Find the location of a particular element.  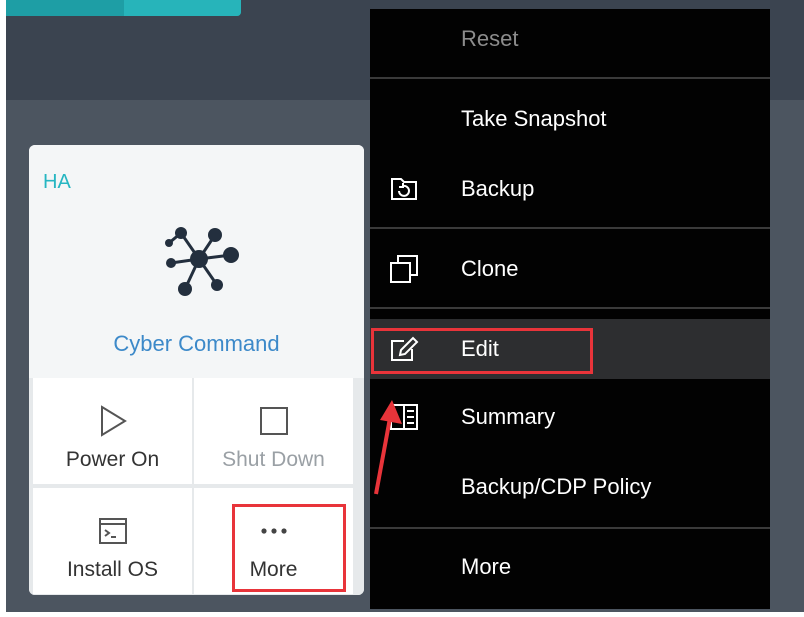

menu-item-backup-label: Backup is located at coordinates (498, 188).